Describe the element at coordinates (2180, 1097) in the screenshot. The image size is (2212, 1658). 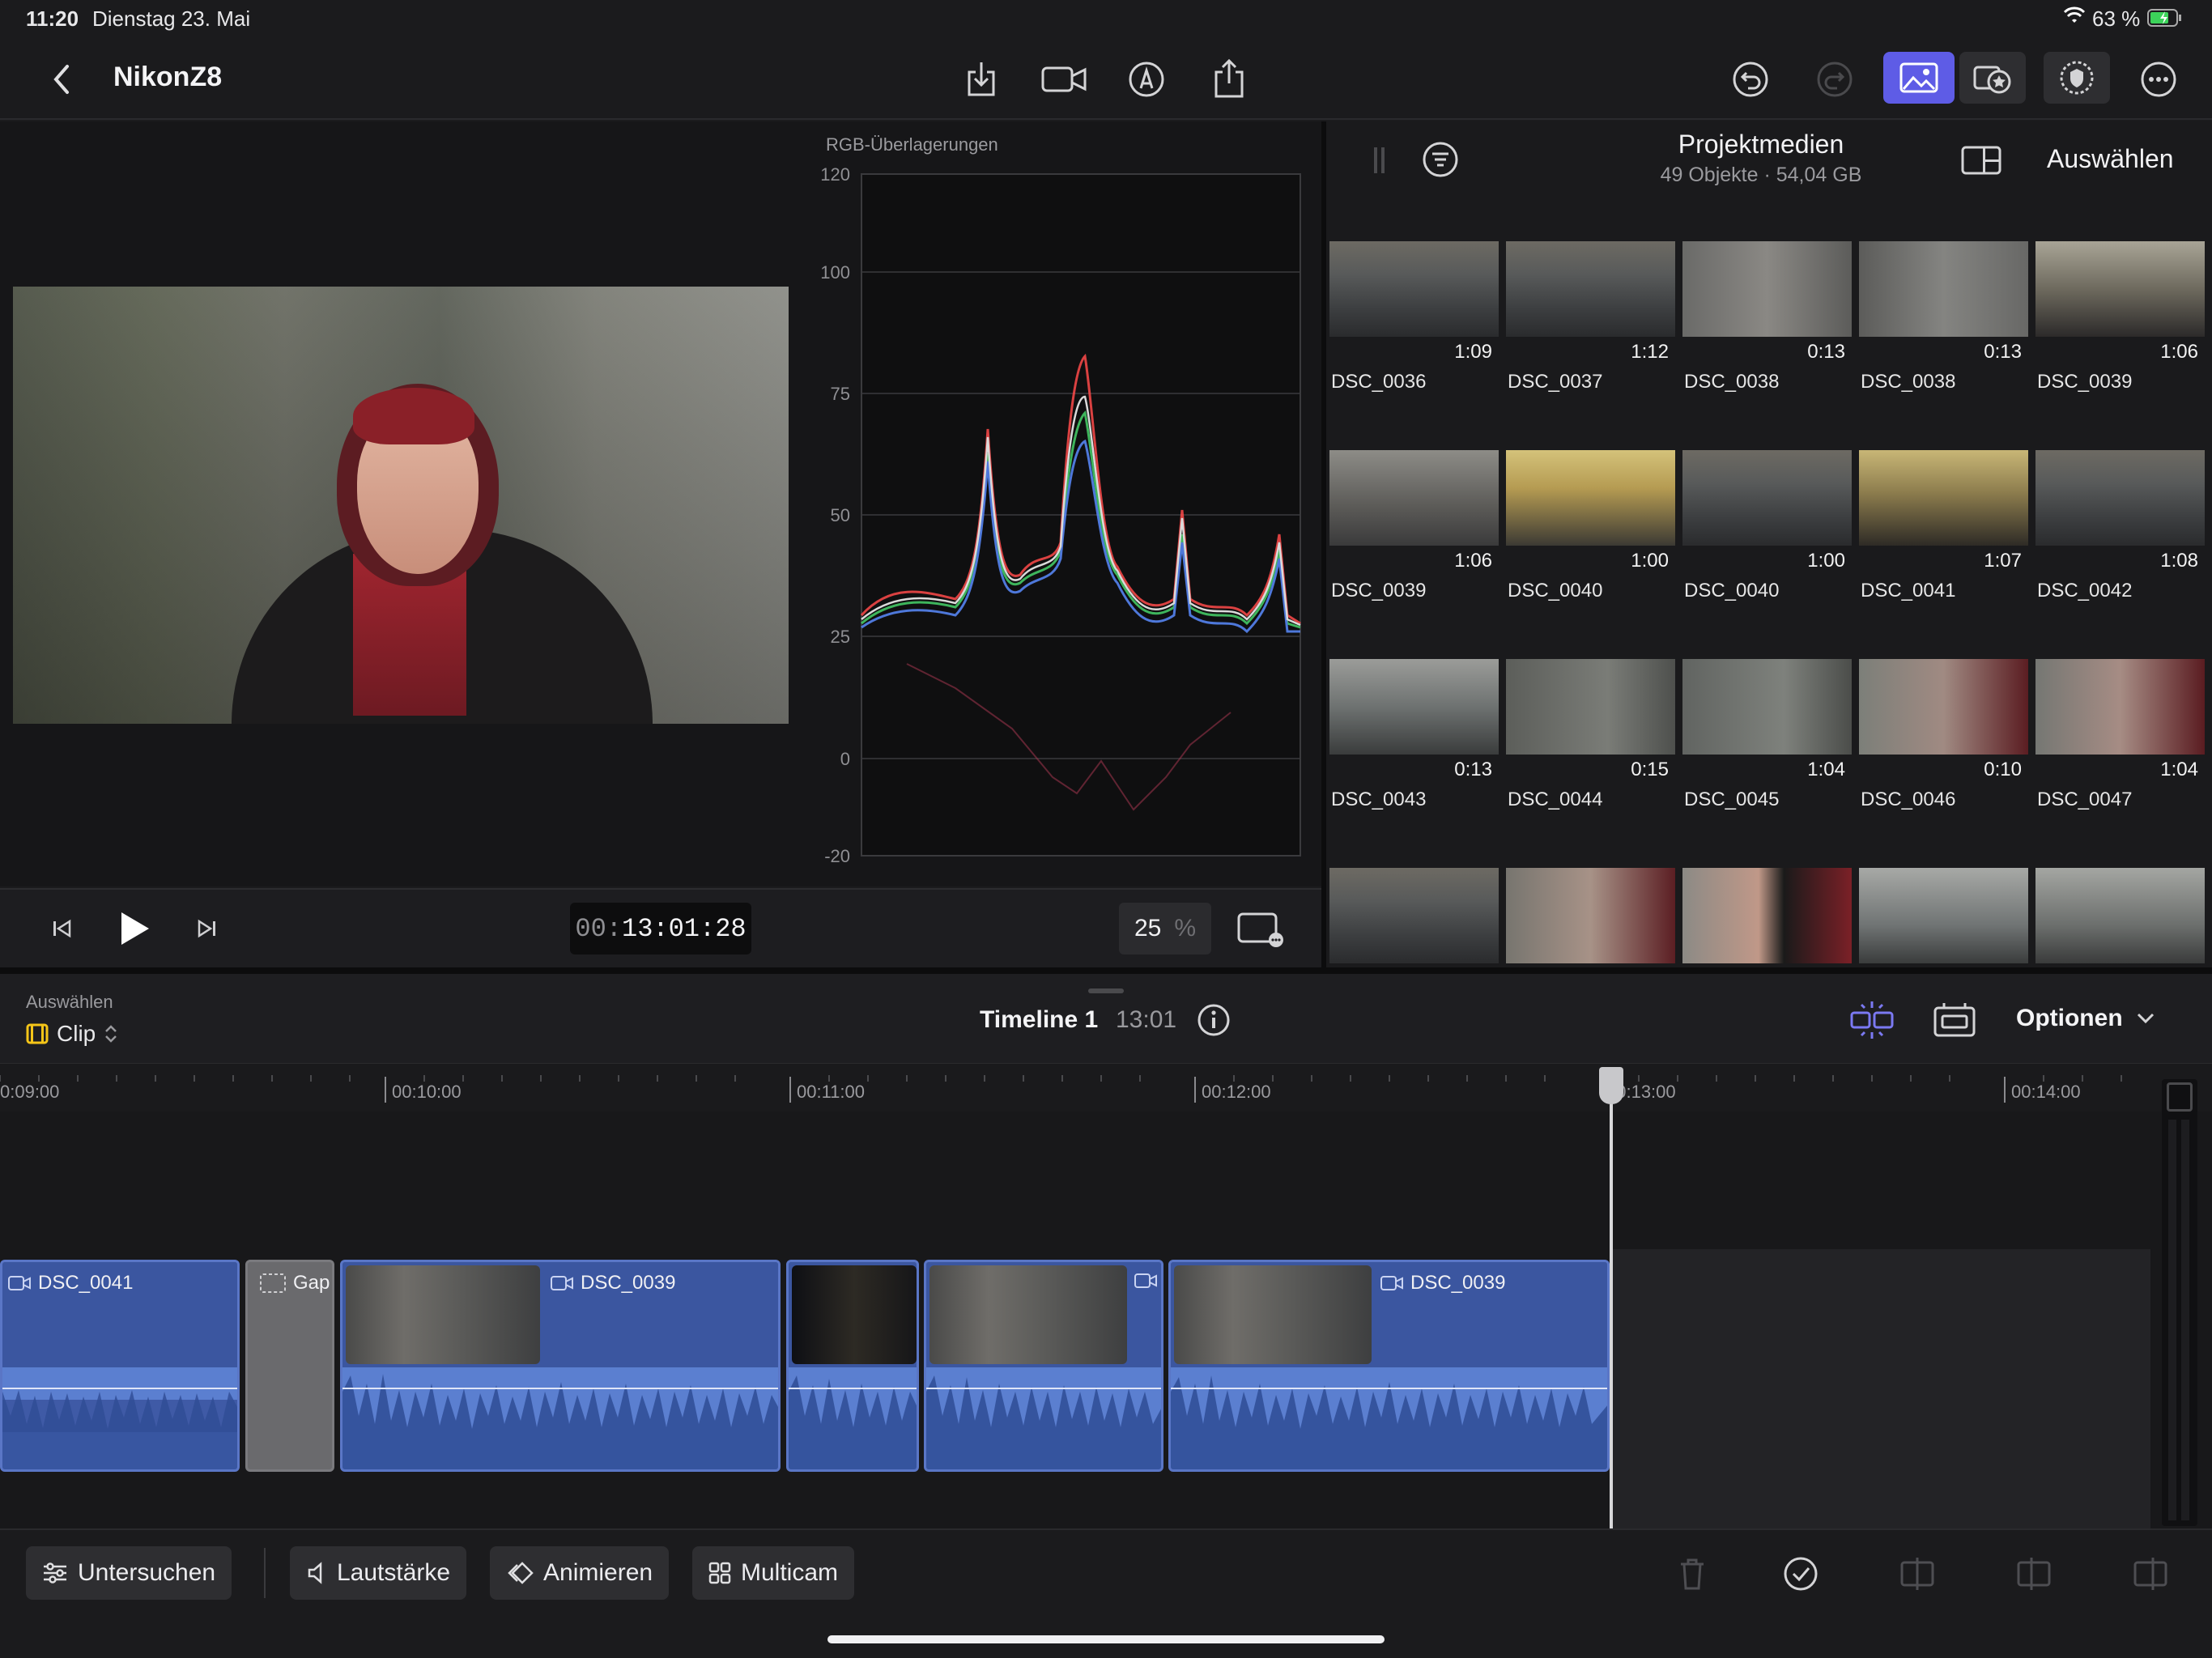
I see `audio-meter-icon` at that location.